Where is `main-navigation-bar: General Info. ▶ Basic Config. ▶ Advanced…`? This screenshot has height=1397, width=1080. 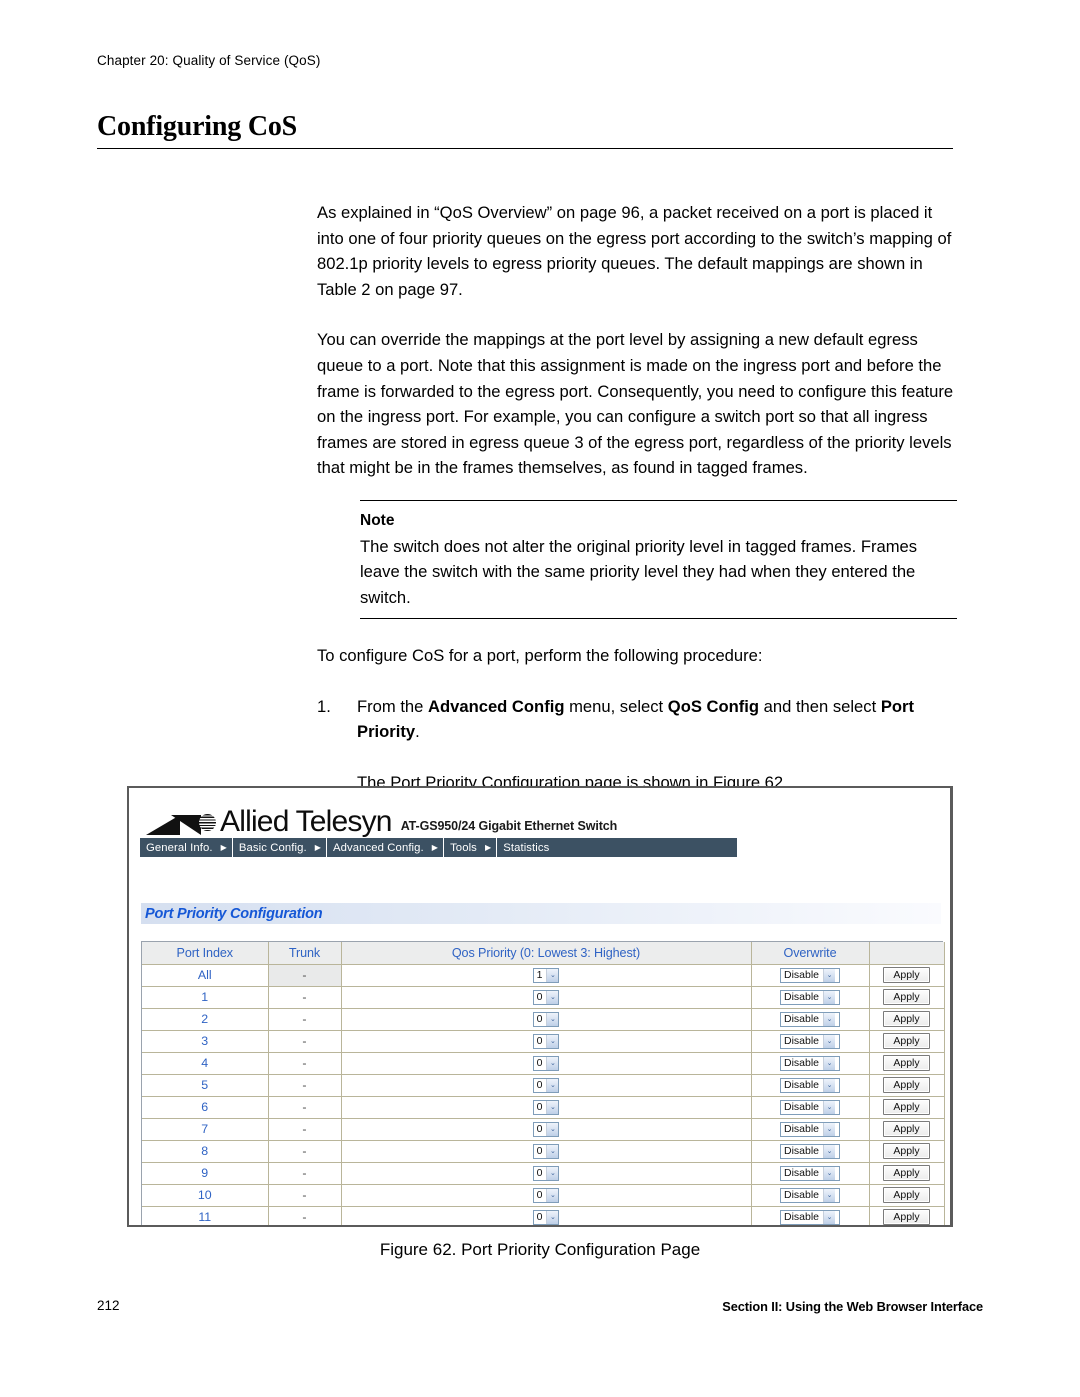 main-navigation-bar: General Info. ▶ Basic Config. ▶ Advanced… is located at coordinates (438, 847).